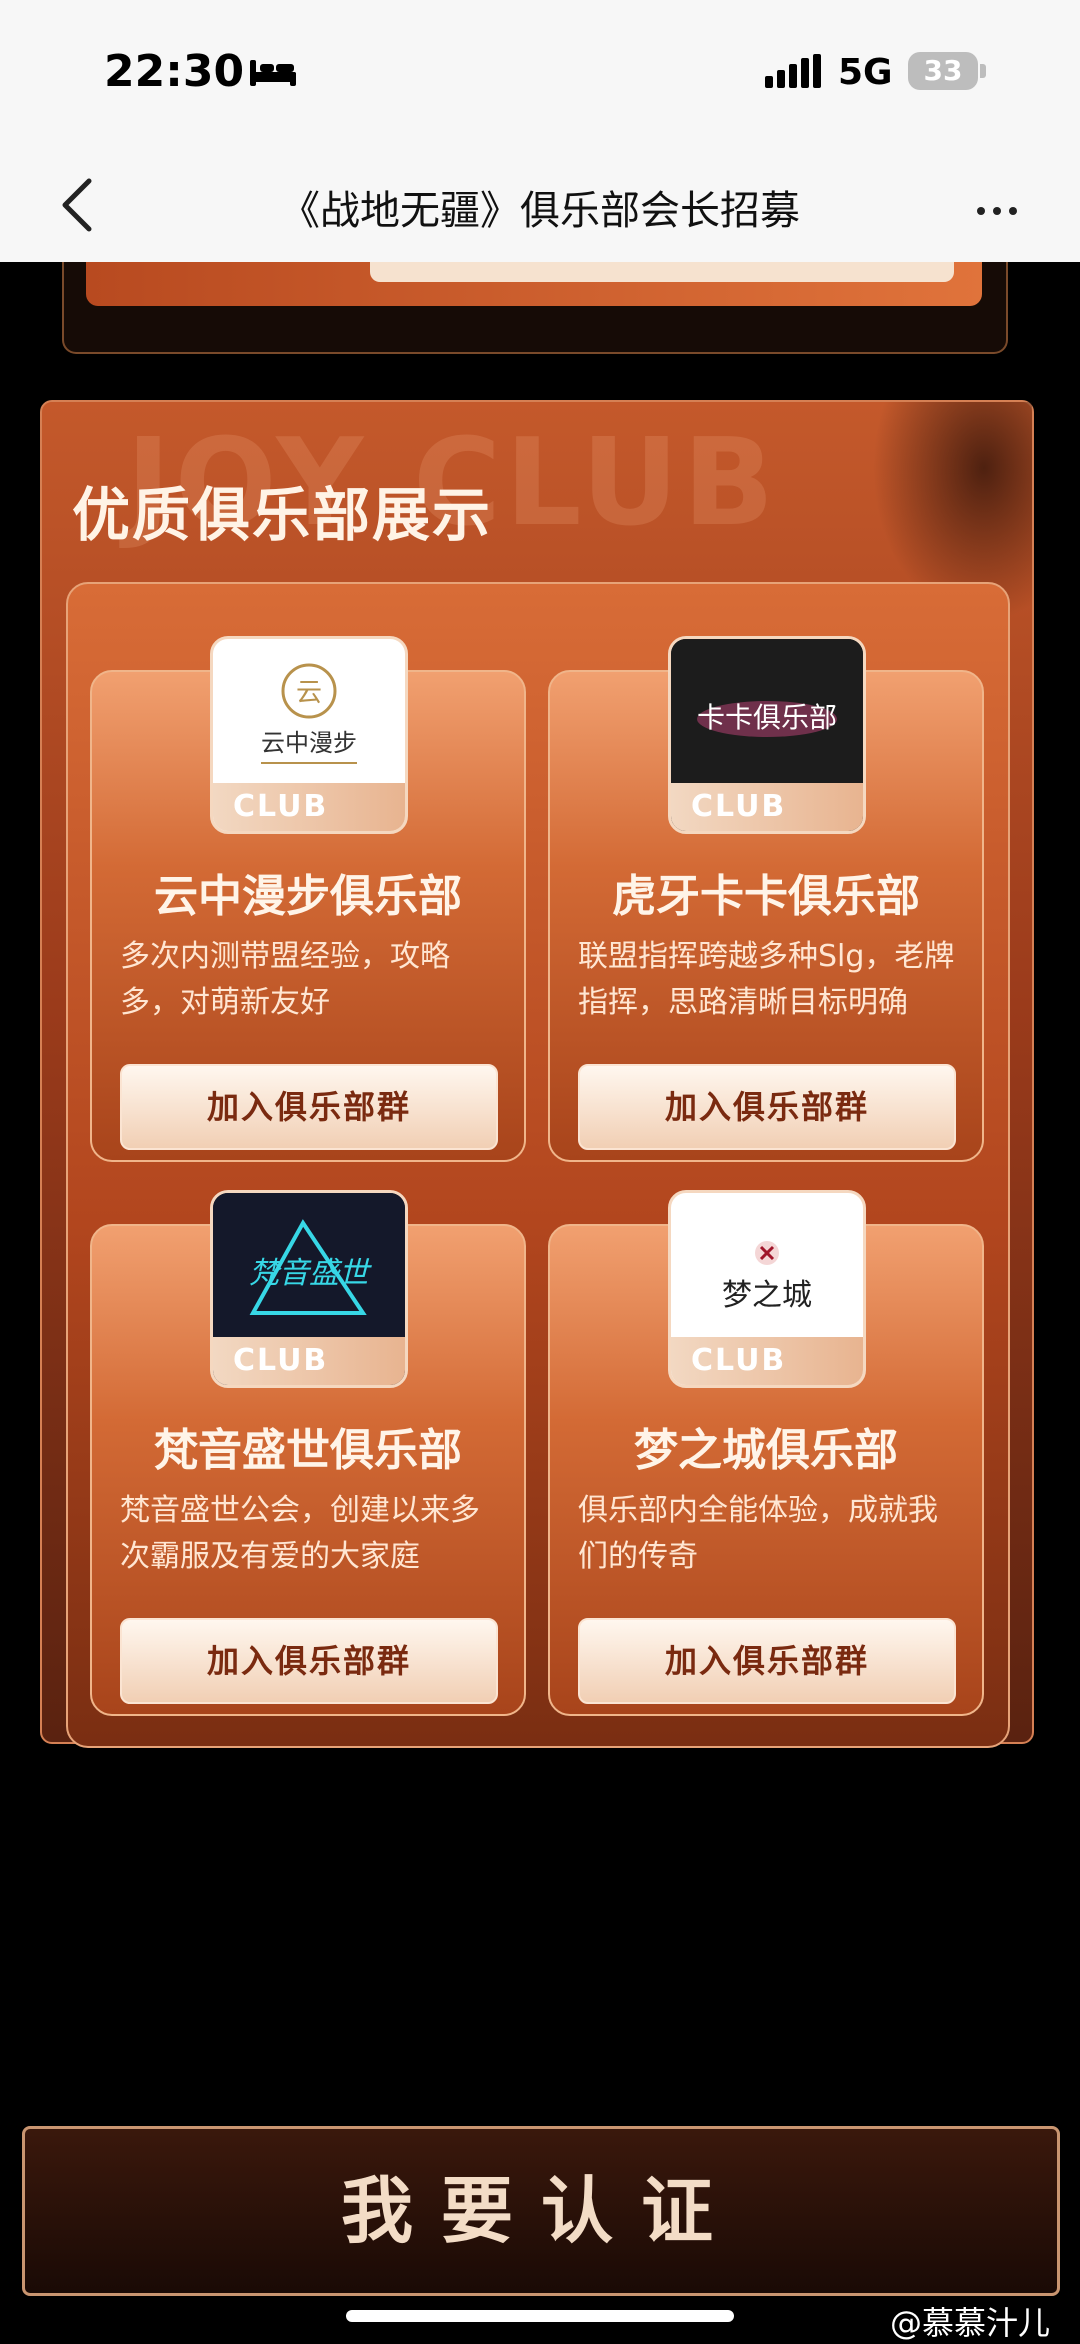 The width and height of the screenshot is (1080, 2344). Describe the element at coordinates (758, 1533) in the screenshot. I see `club-description: 俱乐部内全能体验，成就我们的传奇` at that location.